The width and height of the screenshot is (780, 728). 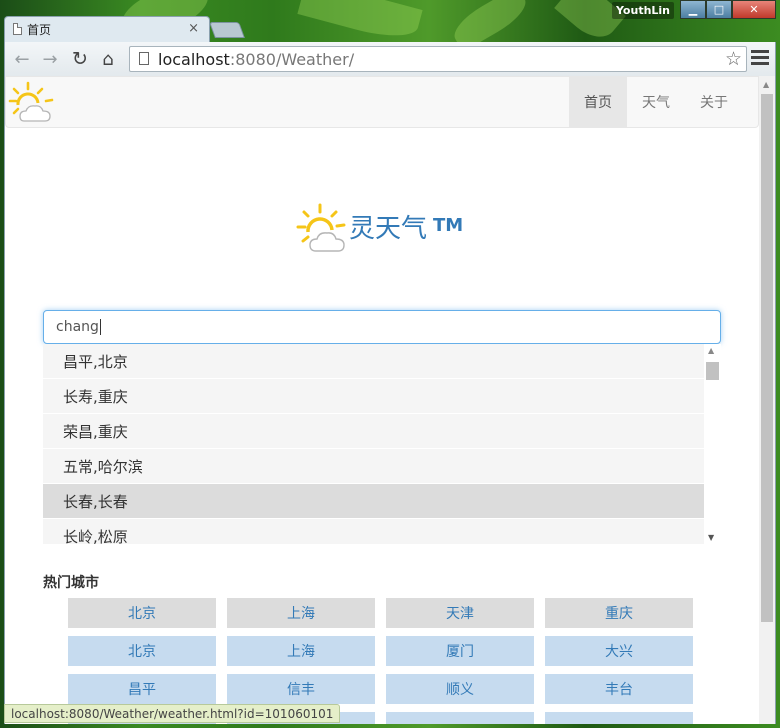 I want to click on trademark-mark: TM, so click(x=448, y=225).